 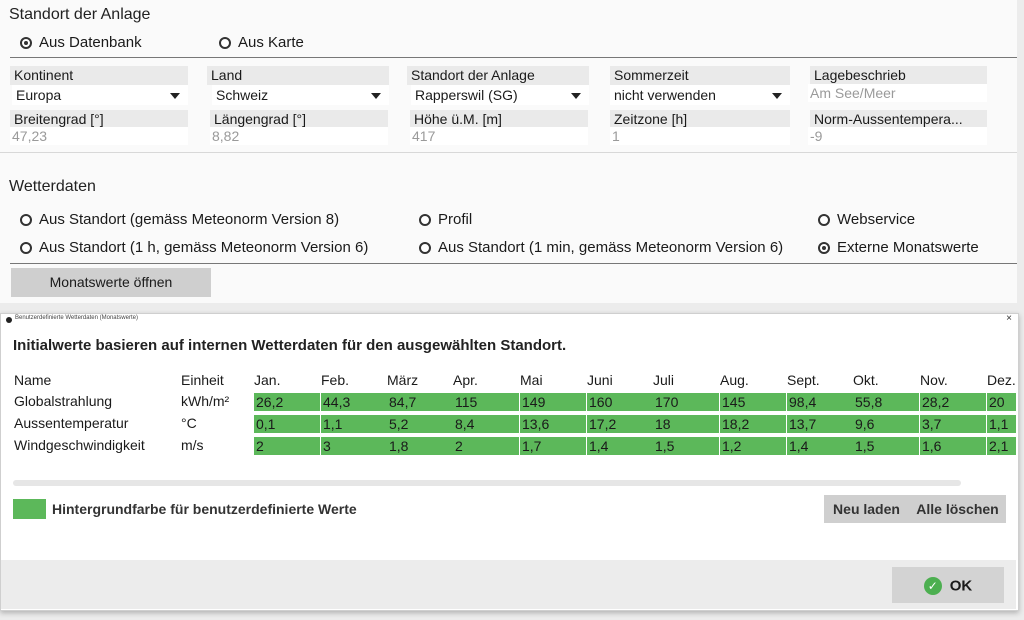 What do you see at coordinates (734, 402) in the screenshot?
I see `value-text: 145` at bounding box center [734, 402].